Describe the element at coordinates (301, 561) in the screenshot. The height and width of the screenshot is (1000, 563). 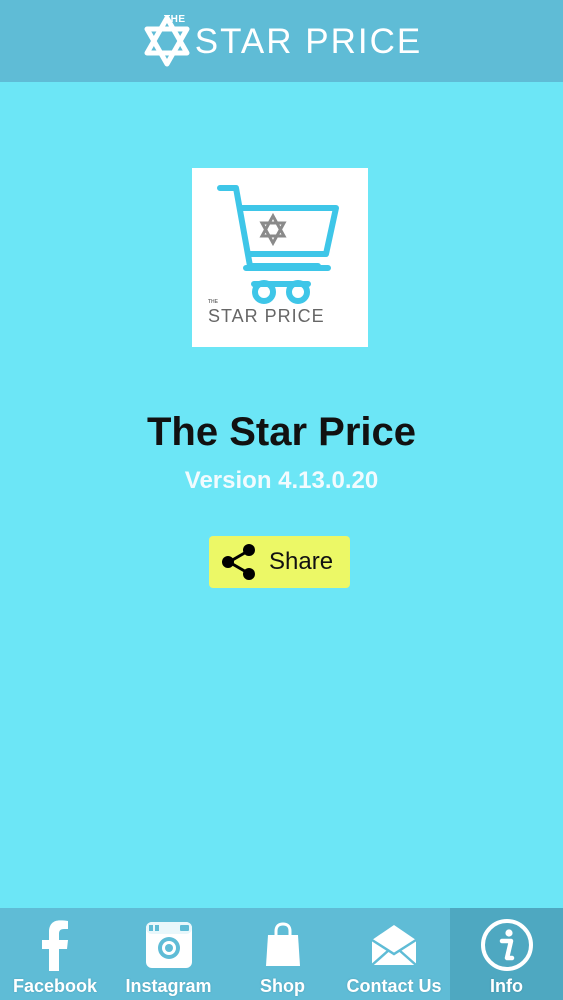
I see `share-label: Share` at that location.